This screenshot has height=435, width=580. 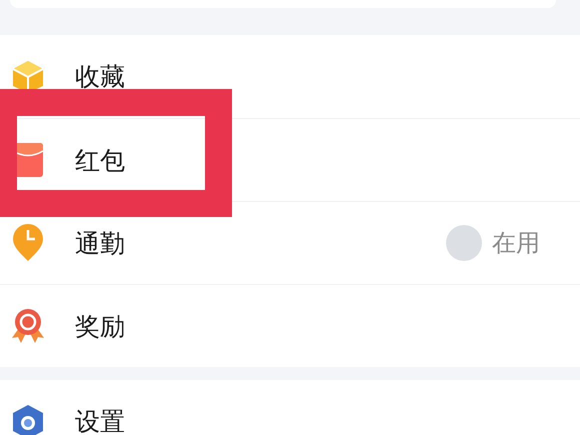 I want to click on menu-label: 奖励, so click(x=100, y=326).